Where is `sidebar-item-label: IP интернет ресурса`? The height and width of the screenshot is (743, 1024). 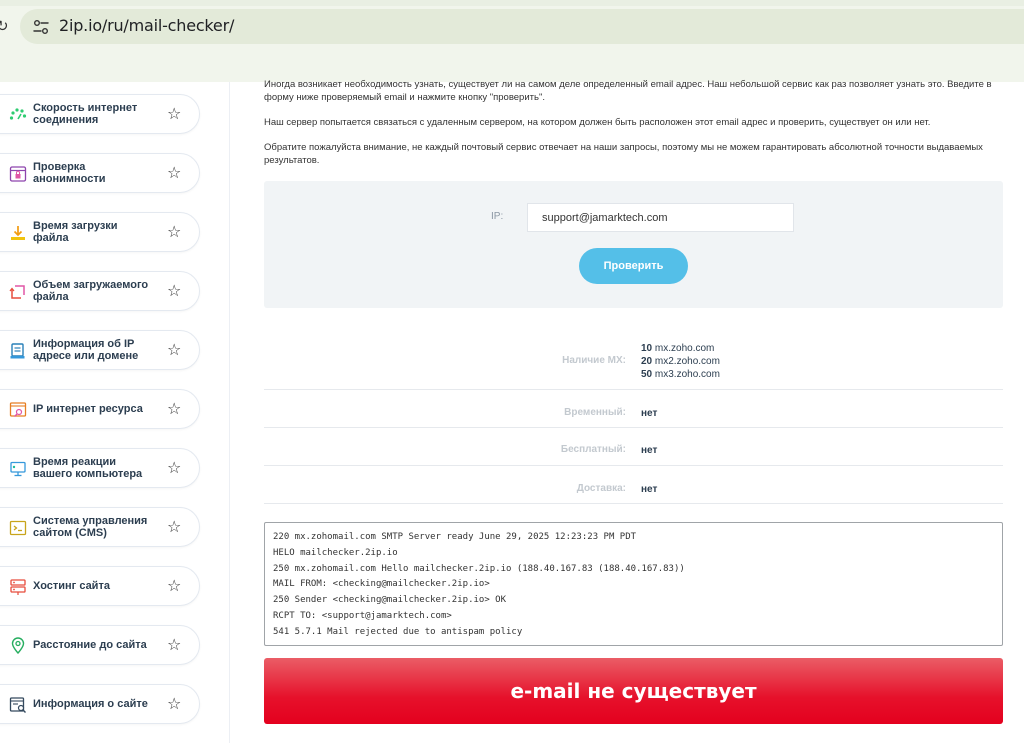
sidebar-item-label: IP интернет ресурса is located at coordinates (88, 409).